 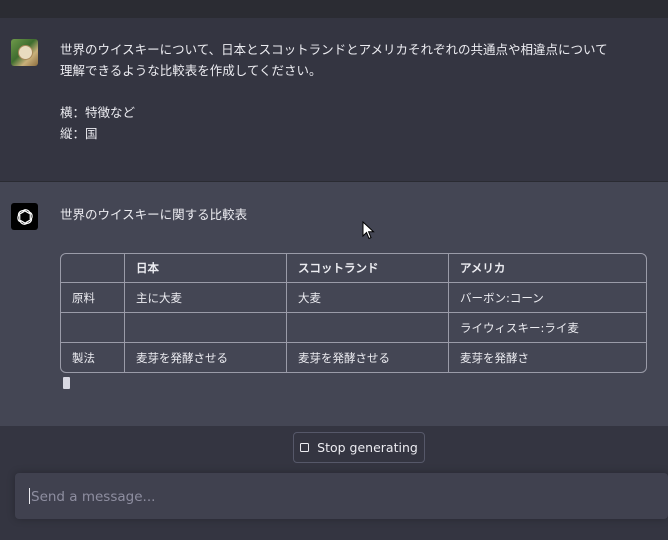 What do you see at coordinates (93, 328) in the screenshot?
I see `row-label` at bounding box center [93, 328].